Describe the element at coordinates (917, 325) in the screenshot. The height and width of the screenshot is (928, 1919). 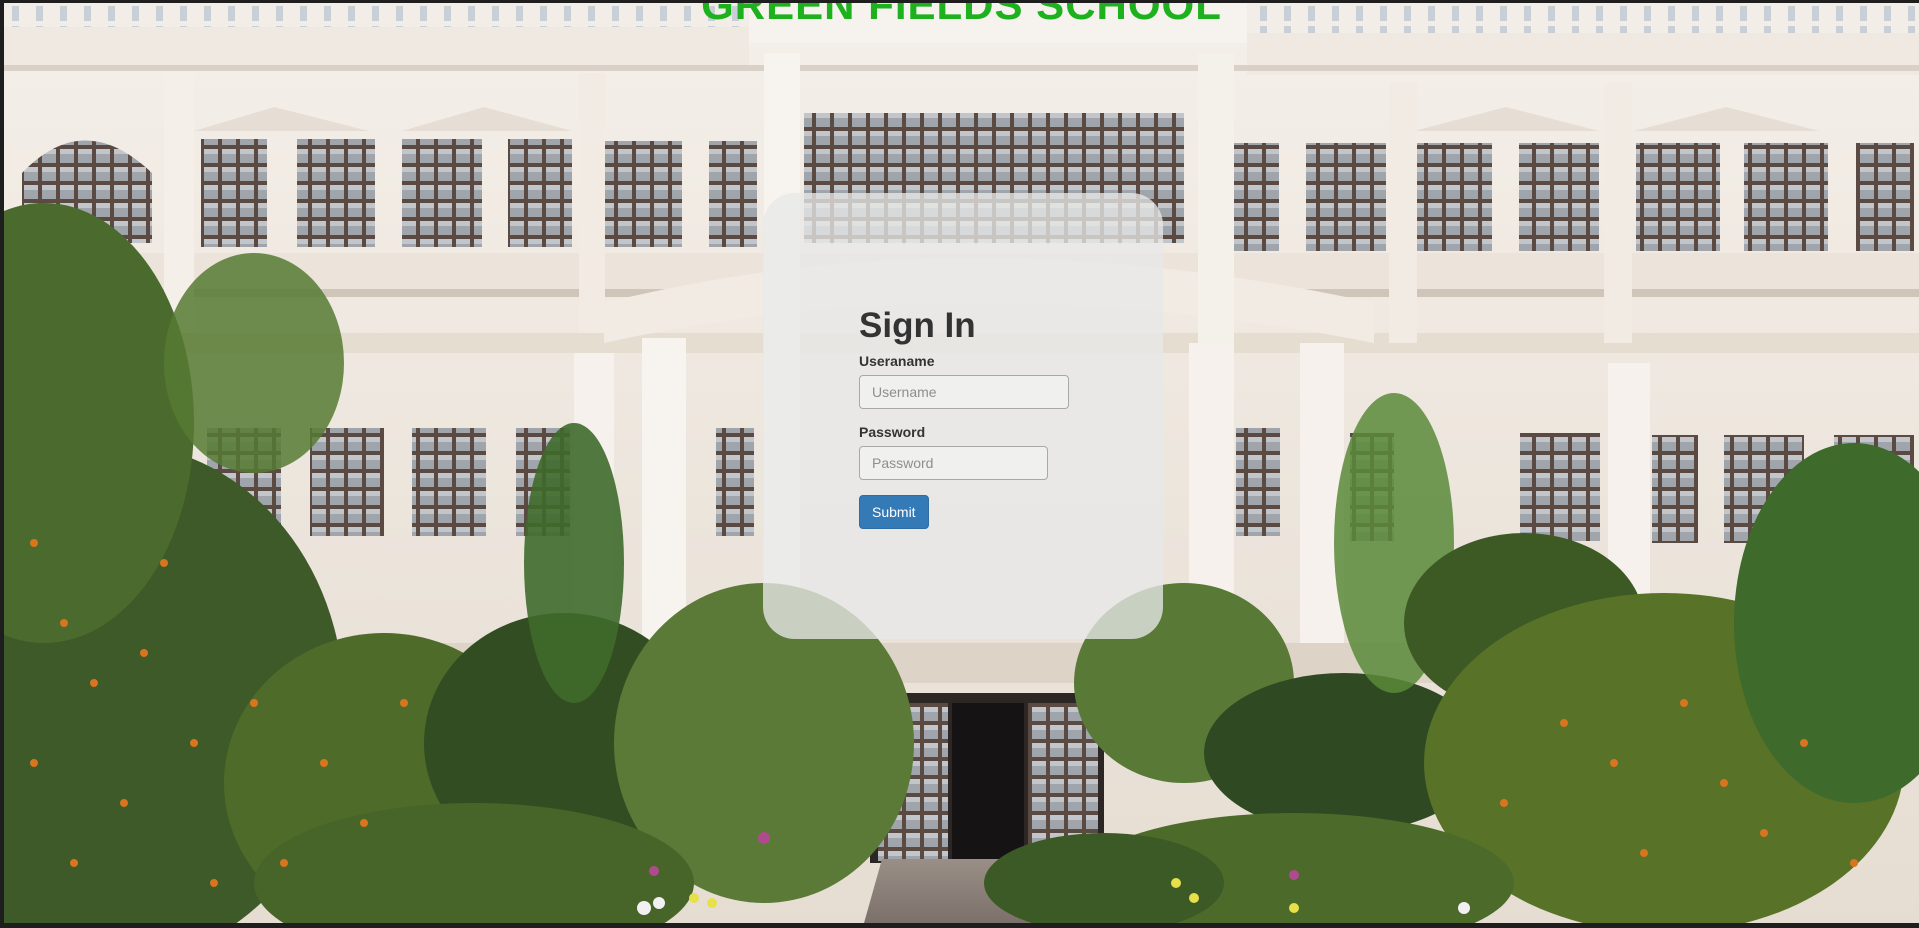
I see `form-title: Sign In` at that location.